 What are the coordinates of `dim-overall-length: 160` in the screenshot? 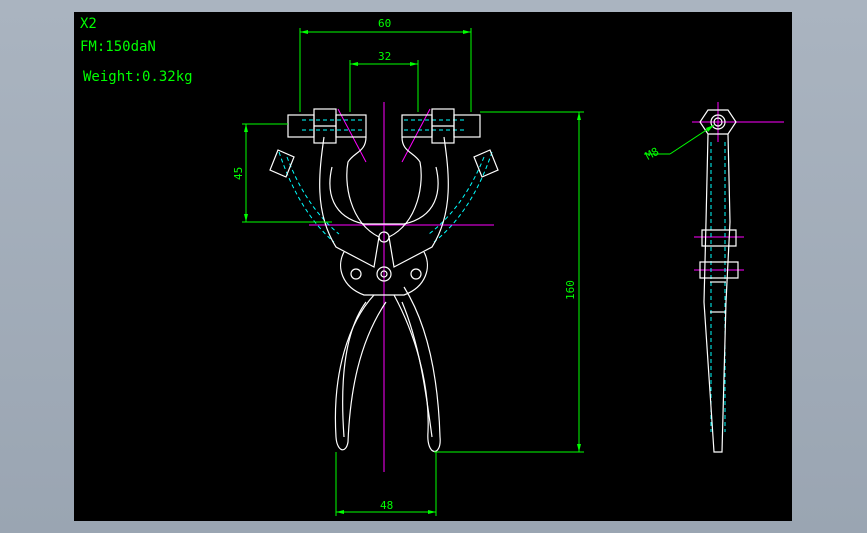 It's located at (570, 290).